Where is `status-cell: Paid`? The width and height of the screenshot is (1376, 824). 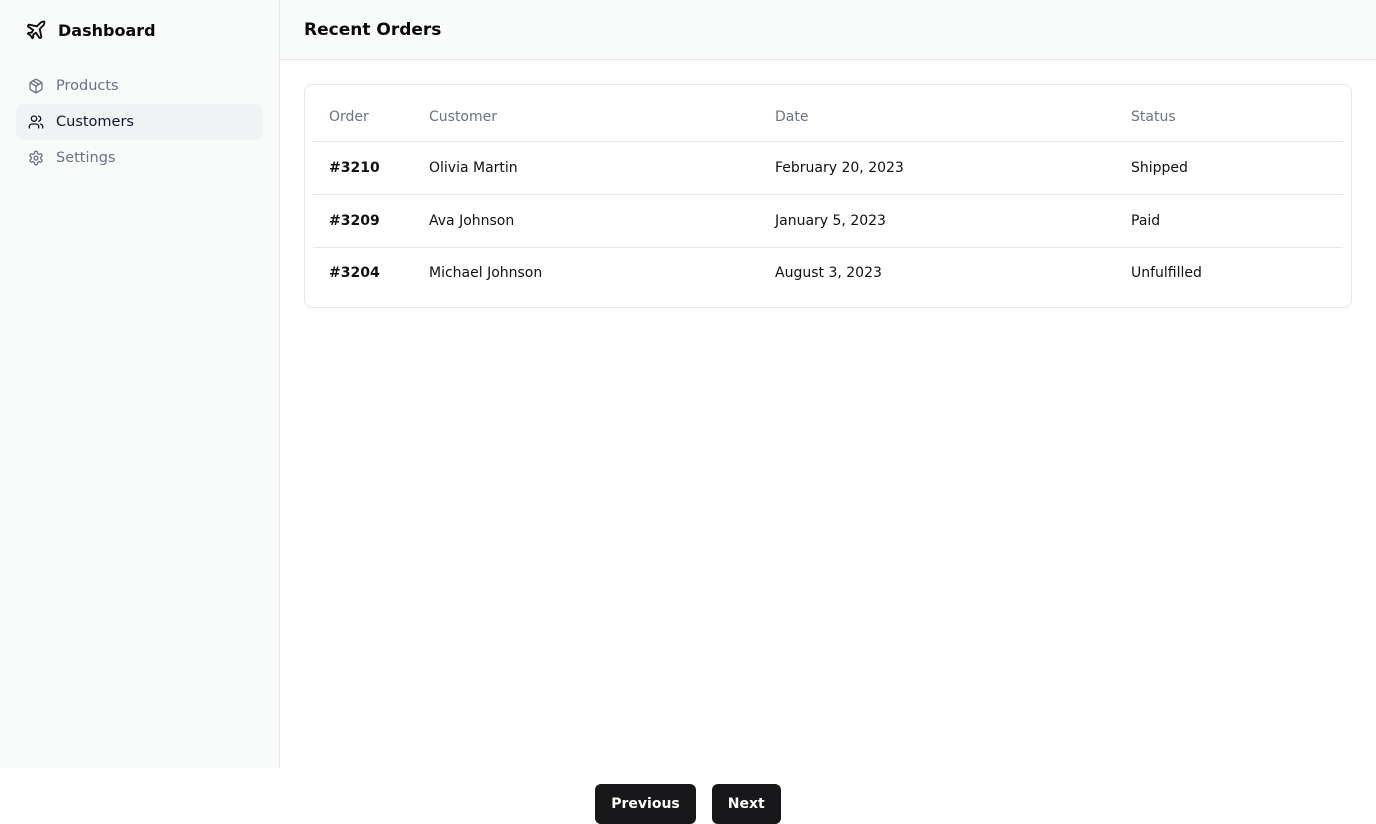 status-cell: Paid is located at coordinates (1229, 221).